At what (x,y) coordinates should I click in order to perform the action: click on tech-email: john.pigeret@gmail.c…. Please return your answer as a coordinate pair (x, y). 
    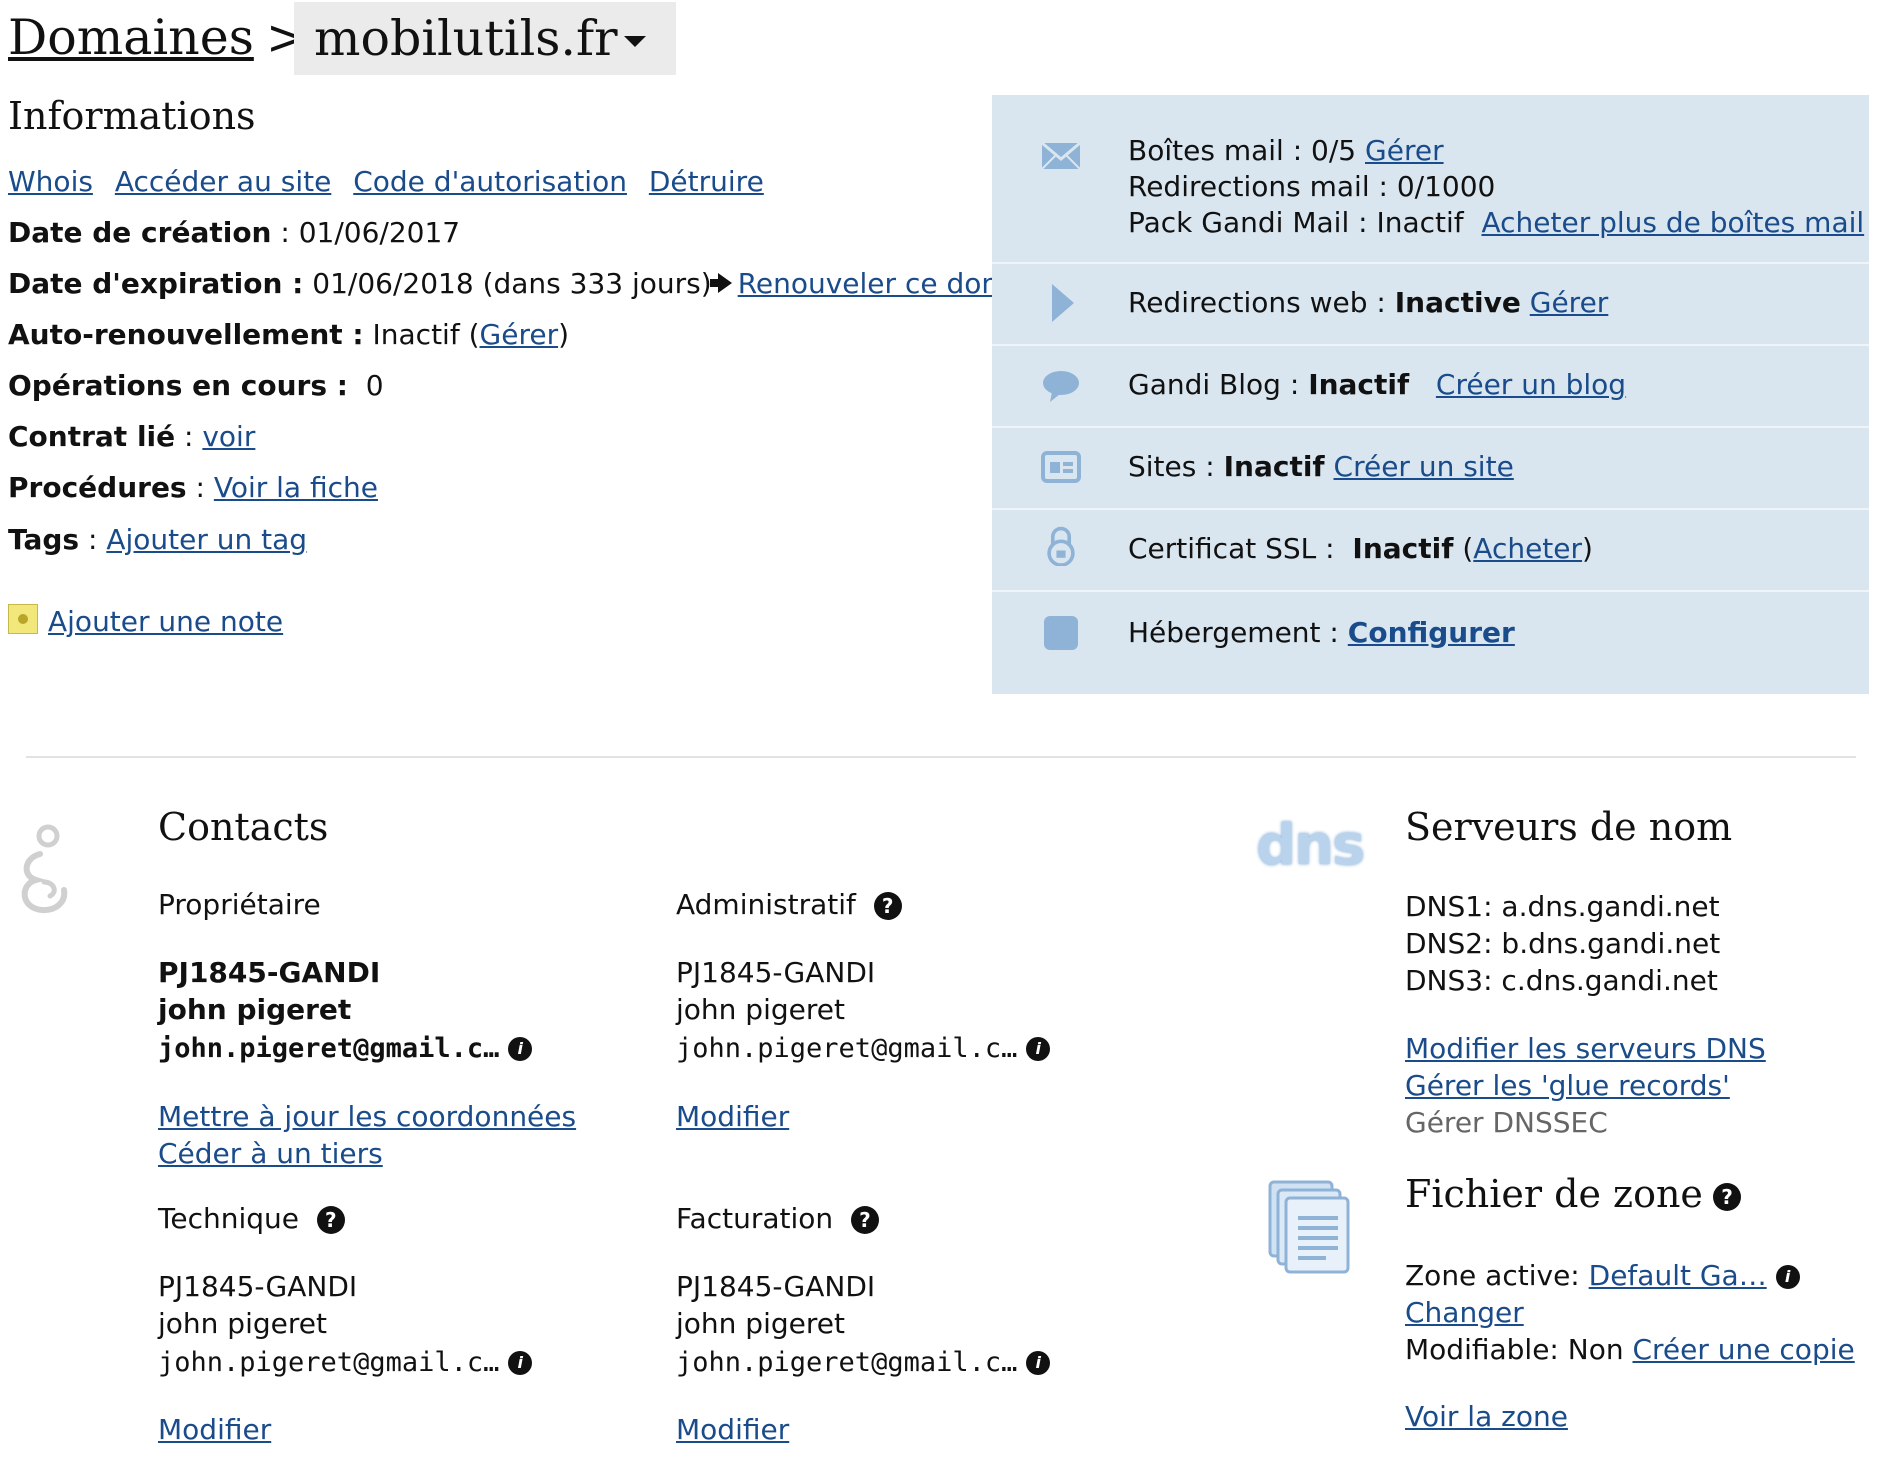
    Looking at the image, I should click on (329, 1362).